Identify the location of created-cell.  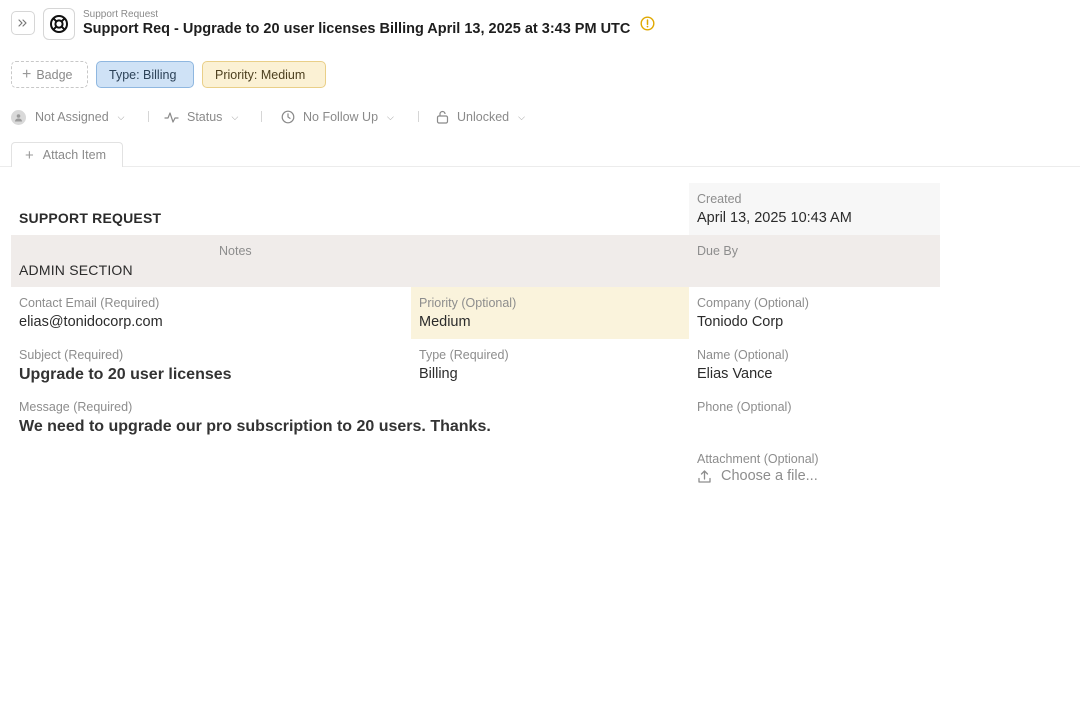
(814, 209).